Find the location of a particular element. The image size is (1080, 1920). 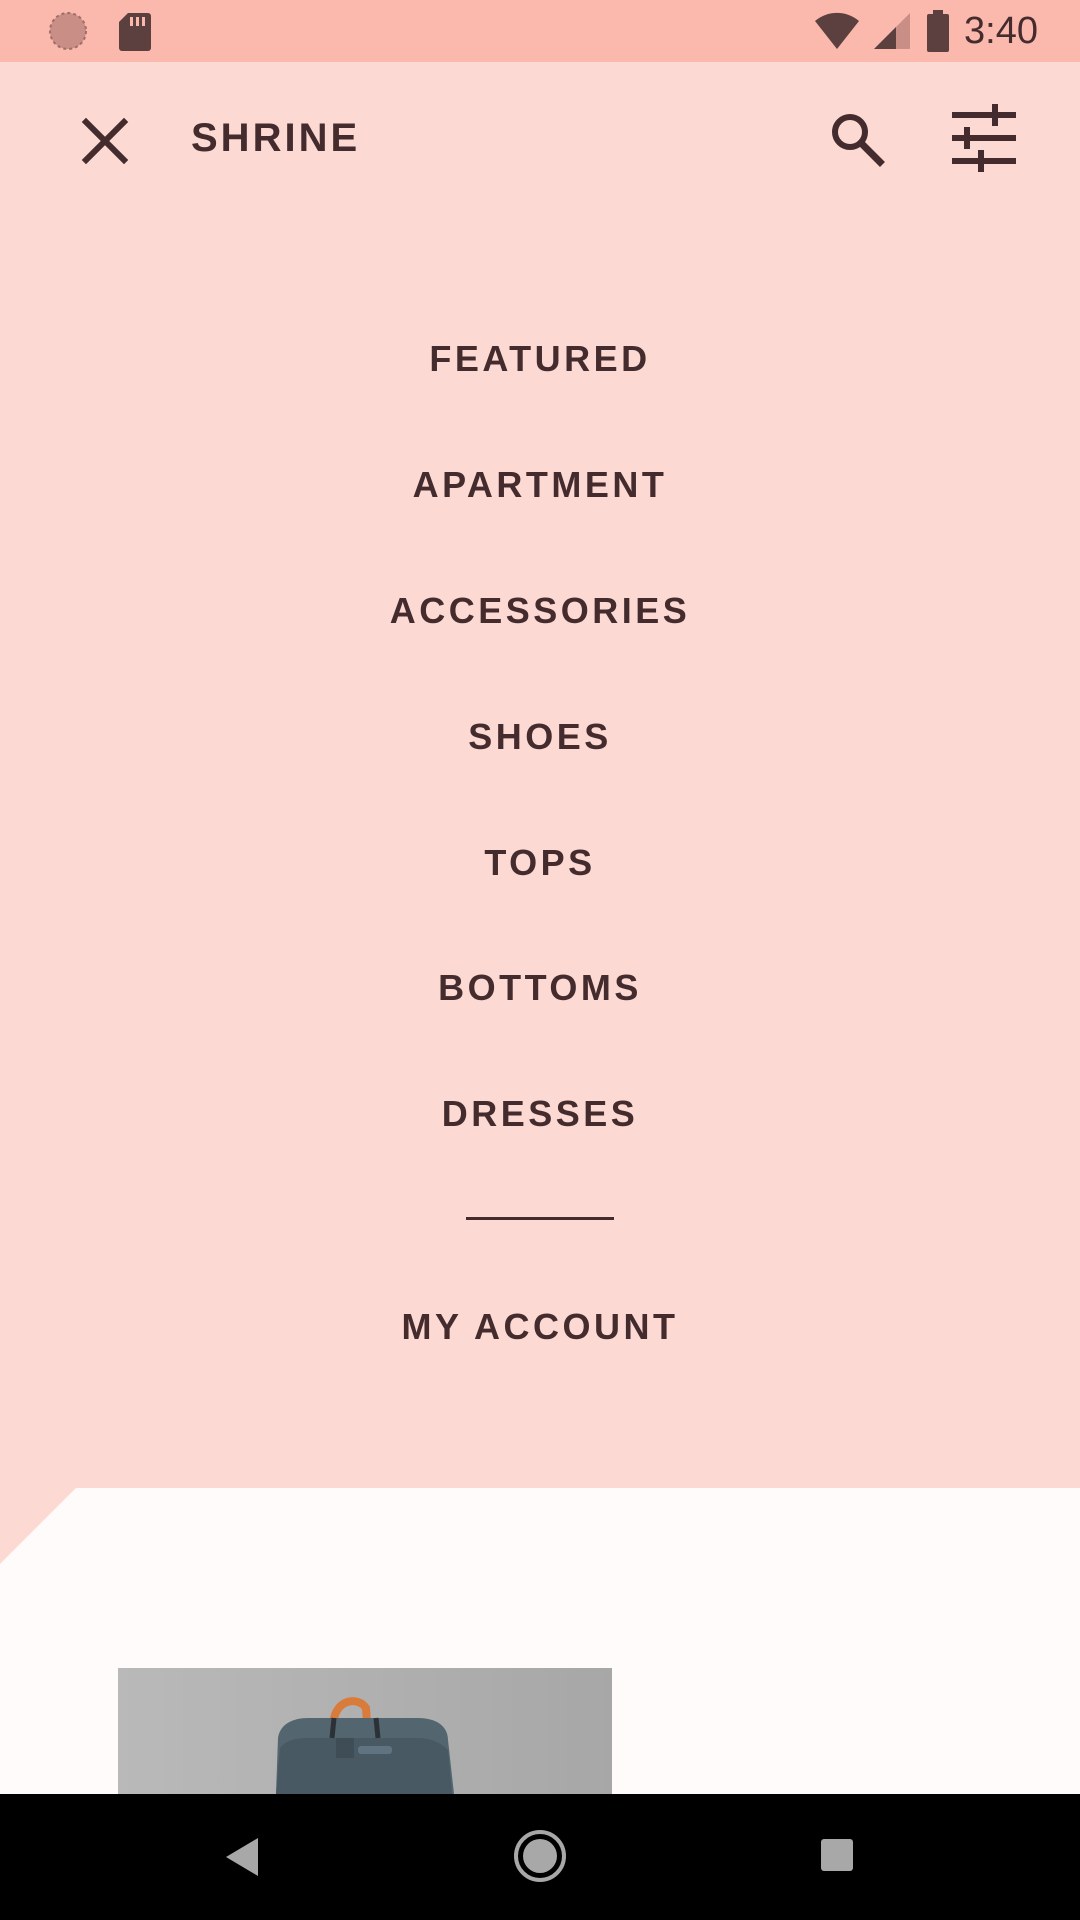

filter-button is located at coordinates (984, 138).